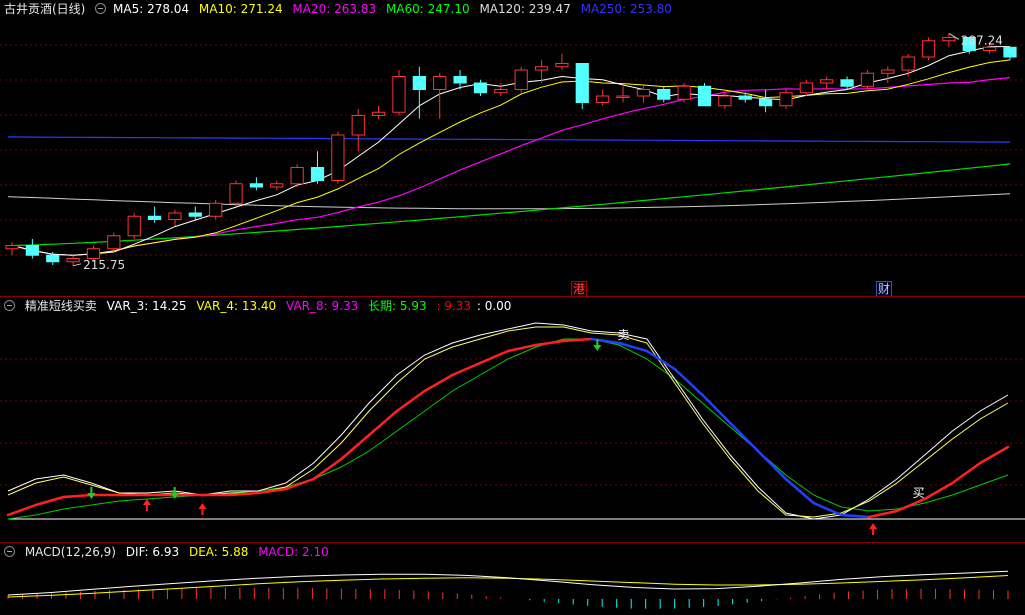 This screenshot has width=1025, height=615. What do you see at coordinates (146, 306) in the screenshot?
I see `var3-label: VAR_3: 14.25` at bounding box center [146, 306].